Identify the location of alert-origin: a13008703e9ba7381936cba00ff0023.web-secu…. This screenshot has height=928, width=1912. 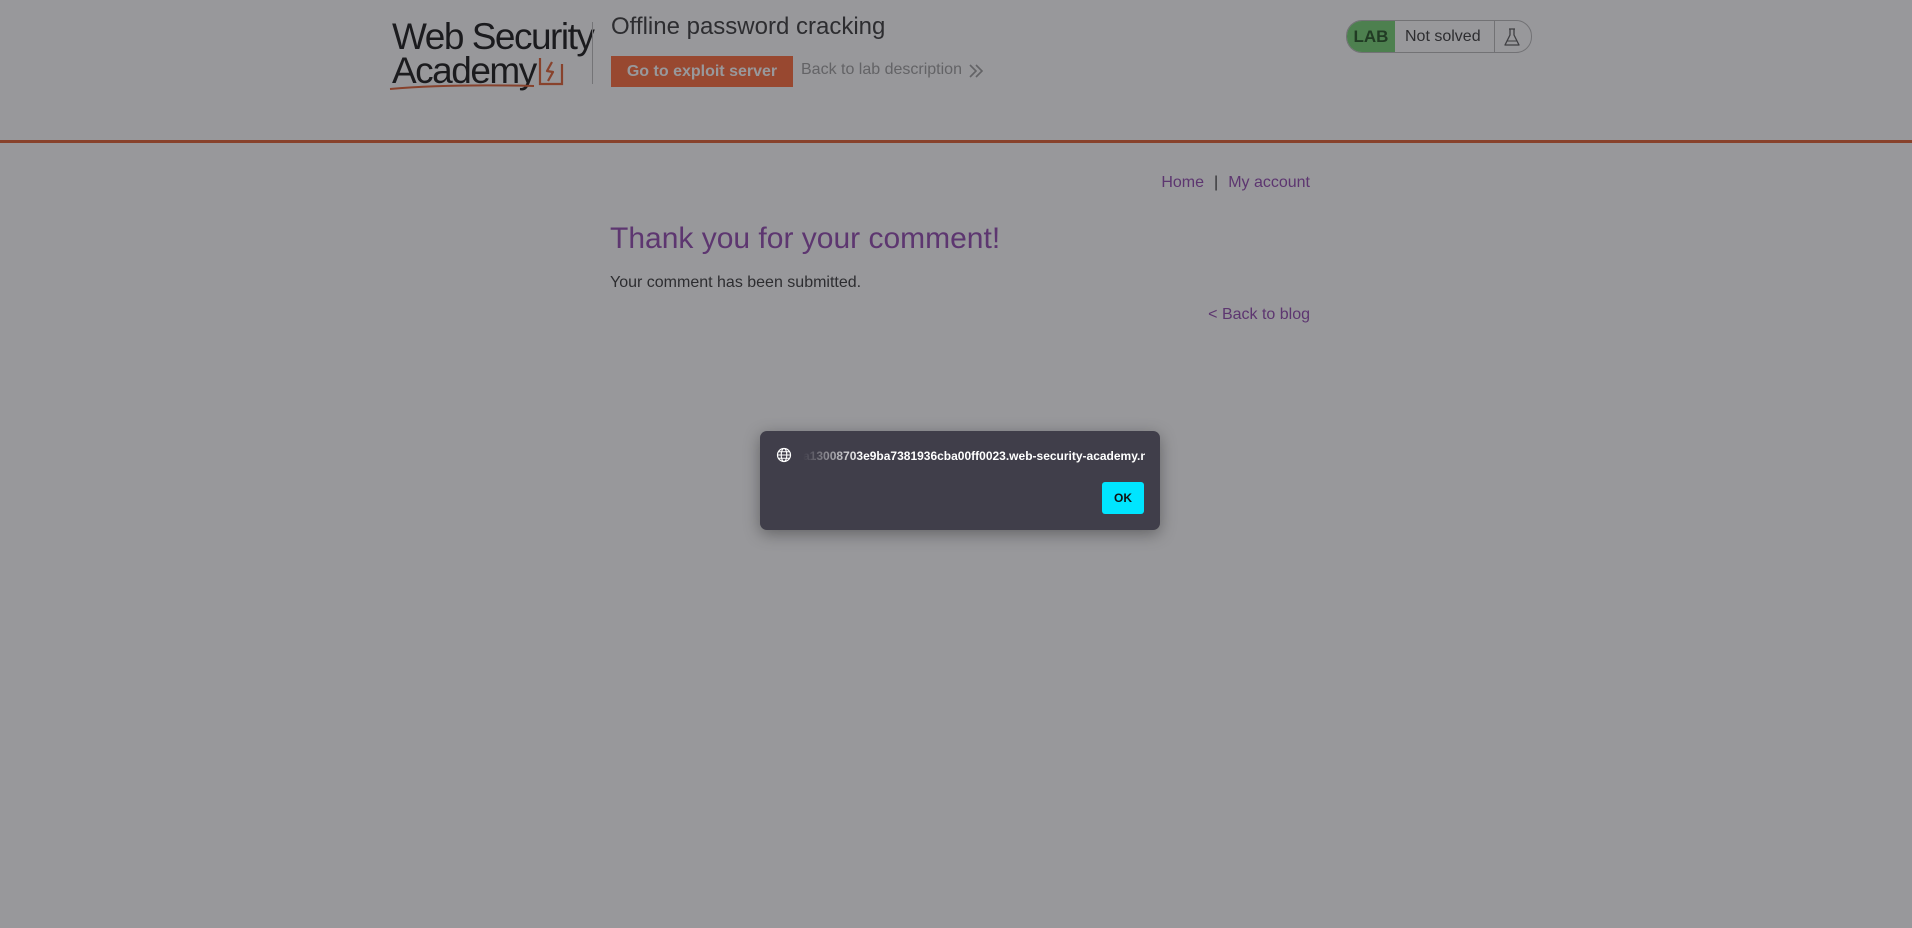
(974, 456).